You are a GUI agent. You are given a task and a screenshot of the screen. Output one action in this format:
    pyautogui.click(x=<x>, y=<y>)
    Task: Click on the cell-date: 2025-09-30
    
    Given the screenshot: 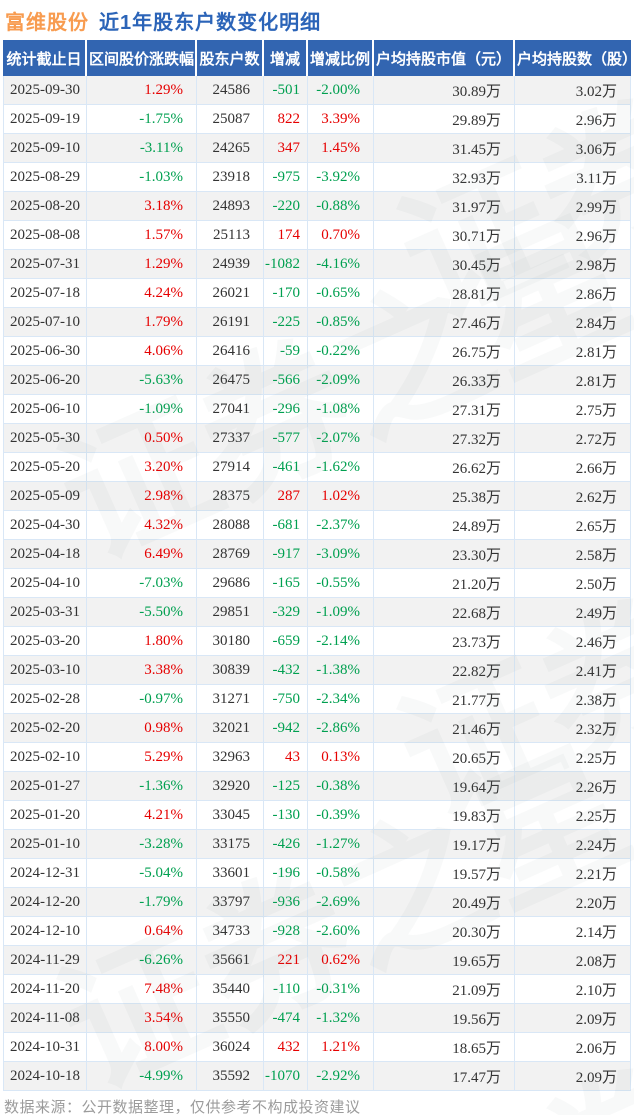 What is the action you would take?
    pyautogui.click(x=45, y=90)
    